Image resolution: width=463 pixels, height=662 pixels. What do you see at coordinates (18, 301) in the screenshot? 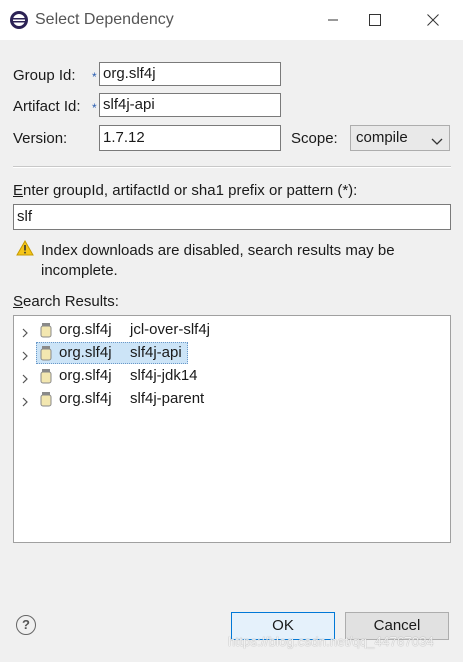
I see `results-label-mnemonic: S` at bounding box center [18, 301].